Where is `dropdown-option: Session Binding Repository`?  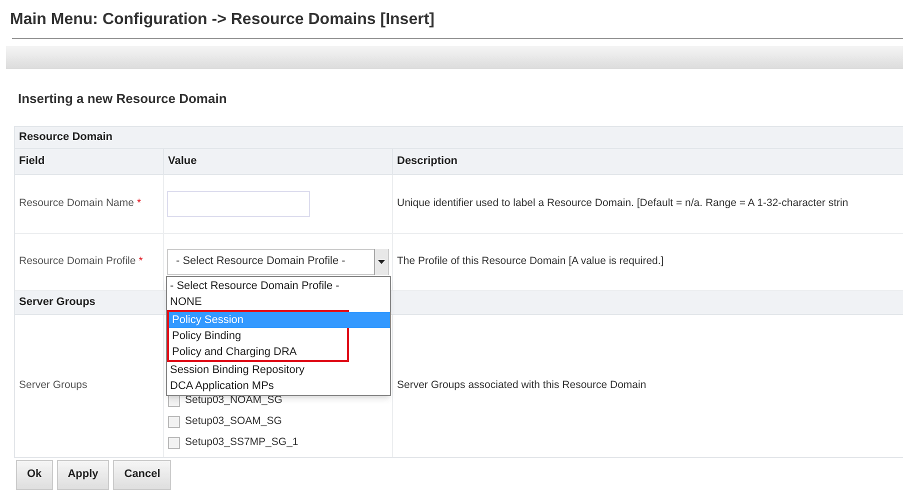 dropdown-option: Session Binding Repository is located at coordinates (278, 370).